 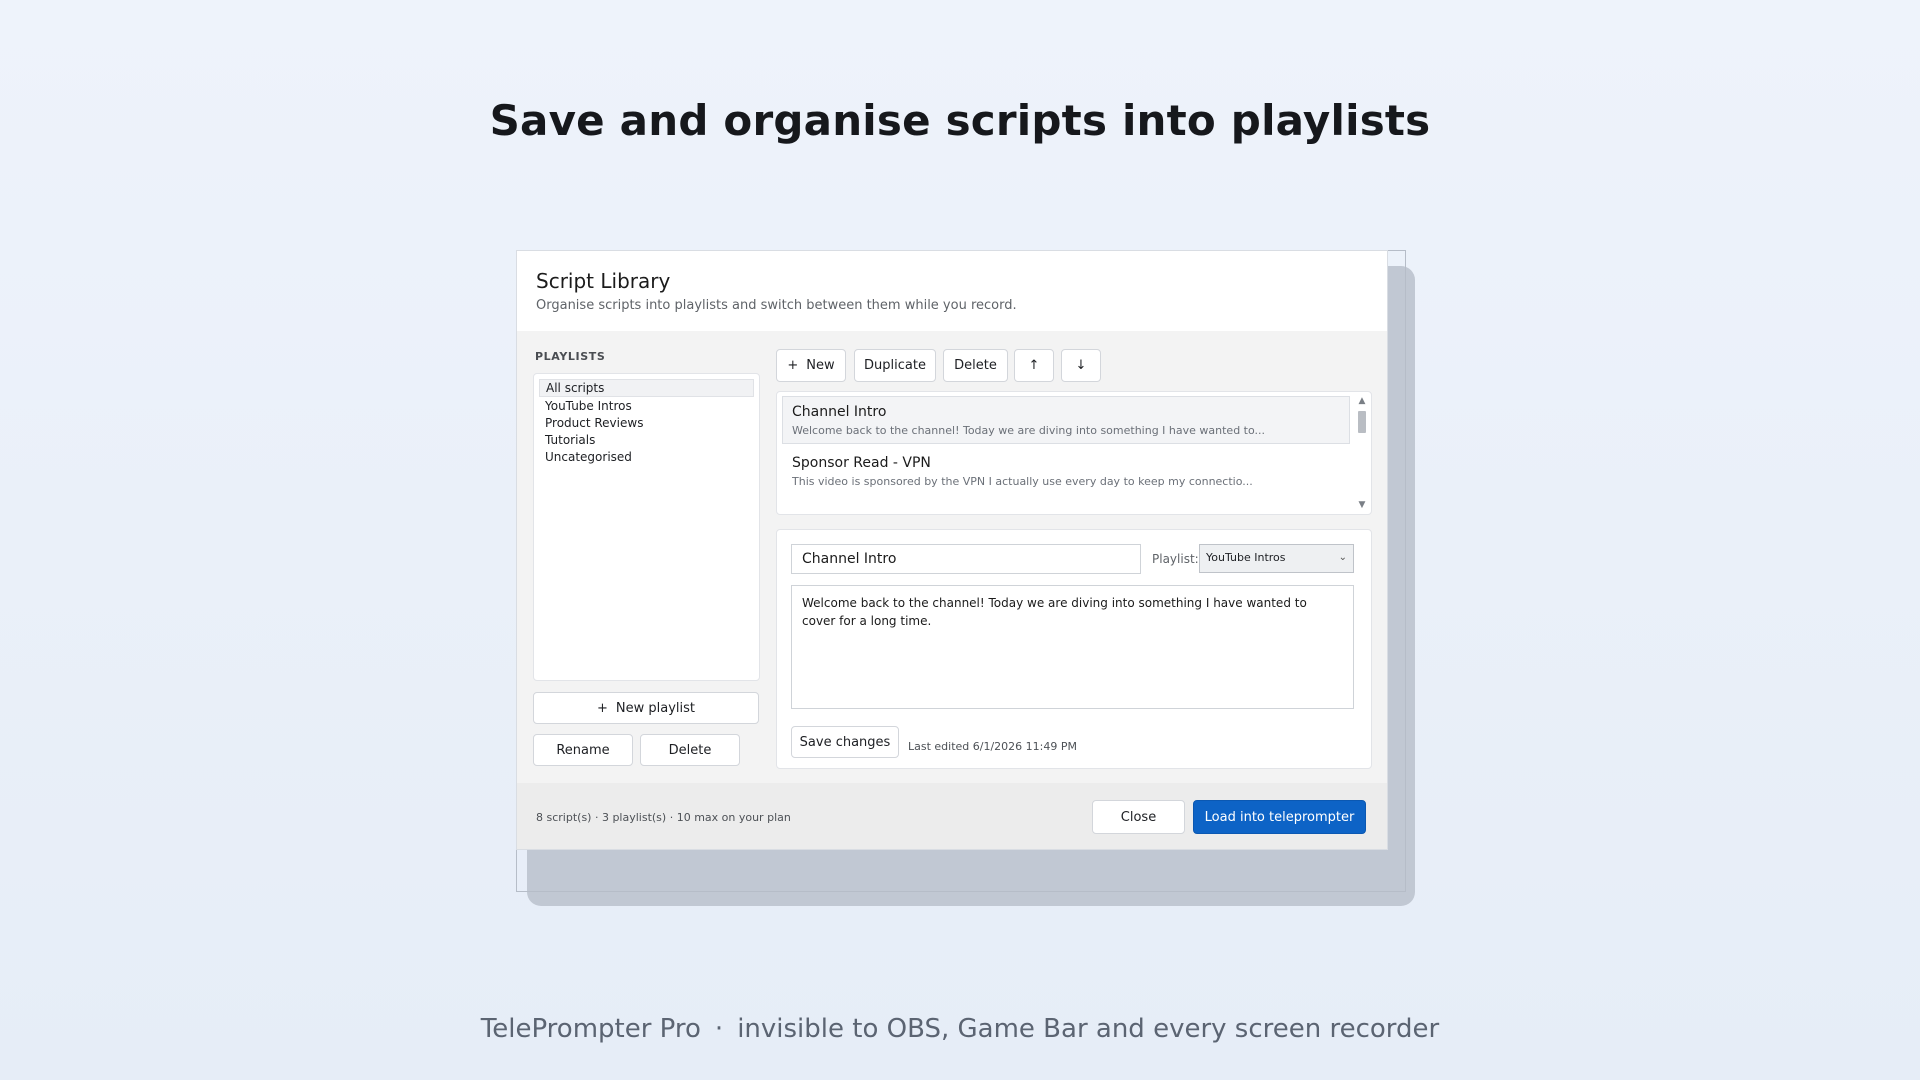 I want to click on last-edited-text: Last edited 6/1/2026 11:49 PM, so click(x=992, y=746).